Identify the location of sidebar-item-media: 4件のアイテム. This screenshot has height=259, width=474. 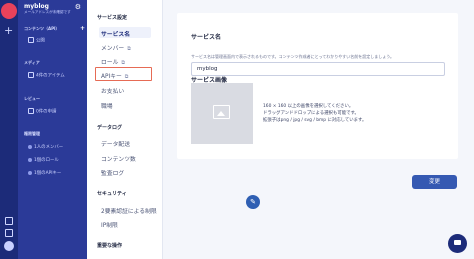
(46, 75).